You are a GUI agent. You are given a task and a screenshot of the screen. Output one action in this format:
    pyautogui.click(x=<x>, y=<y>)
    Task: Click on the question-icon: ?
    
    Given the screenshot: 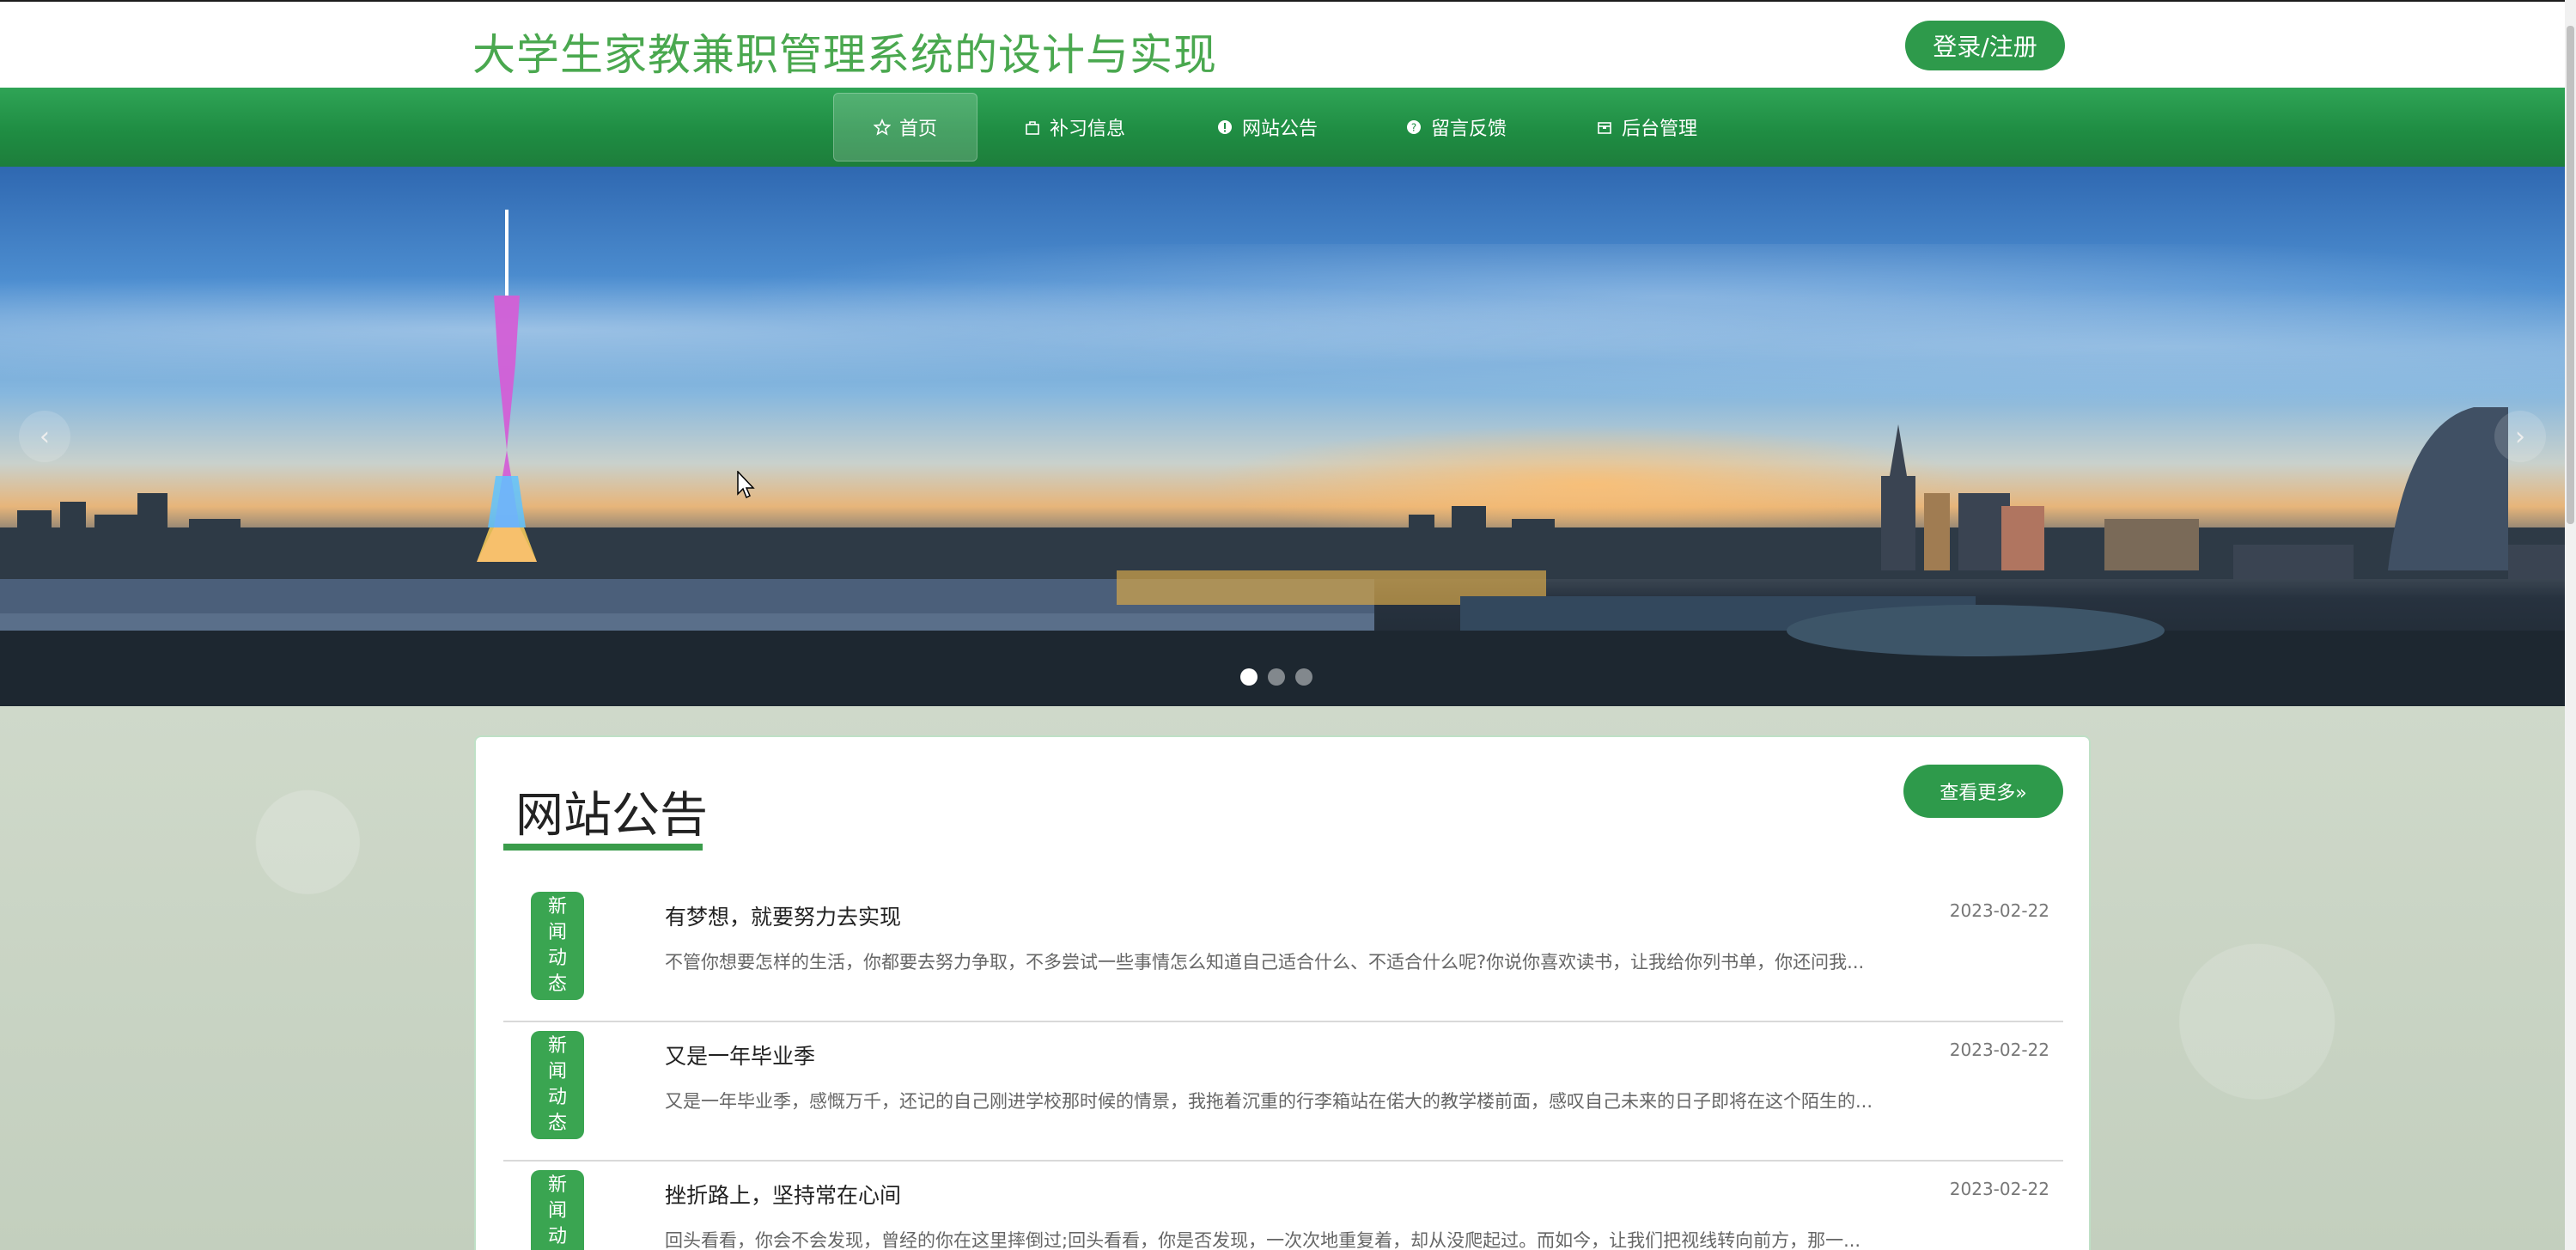 What is the action you would take?
    pyautogui.click(x=1413, y=127)
    